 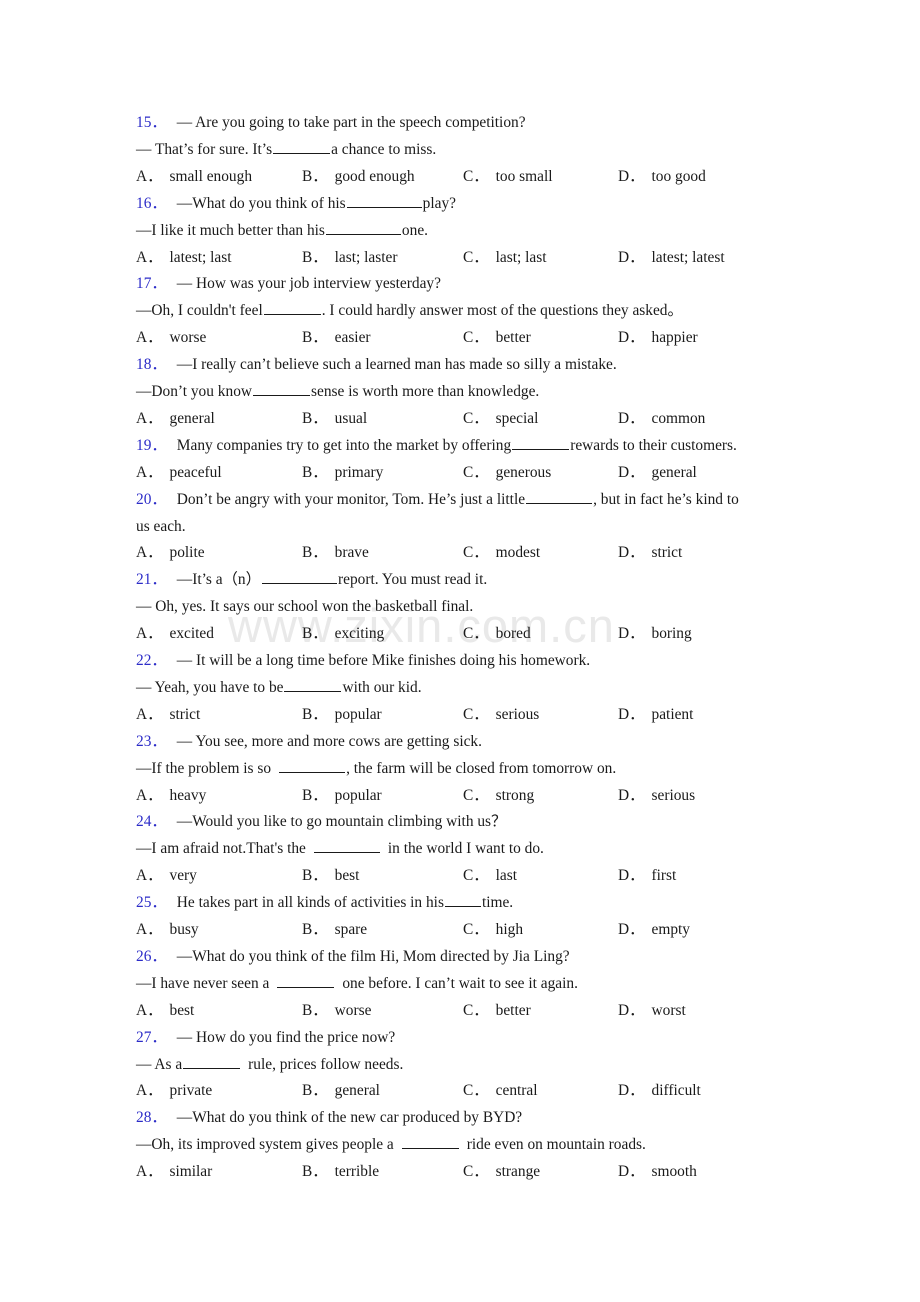 I want to click on option-a: A． similar, so click(x=174, y=1172).